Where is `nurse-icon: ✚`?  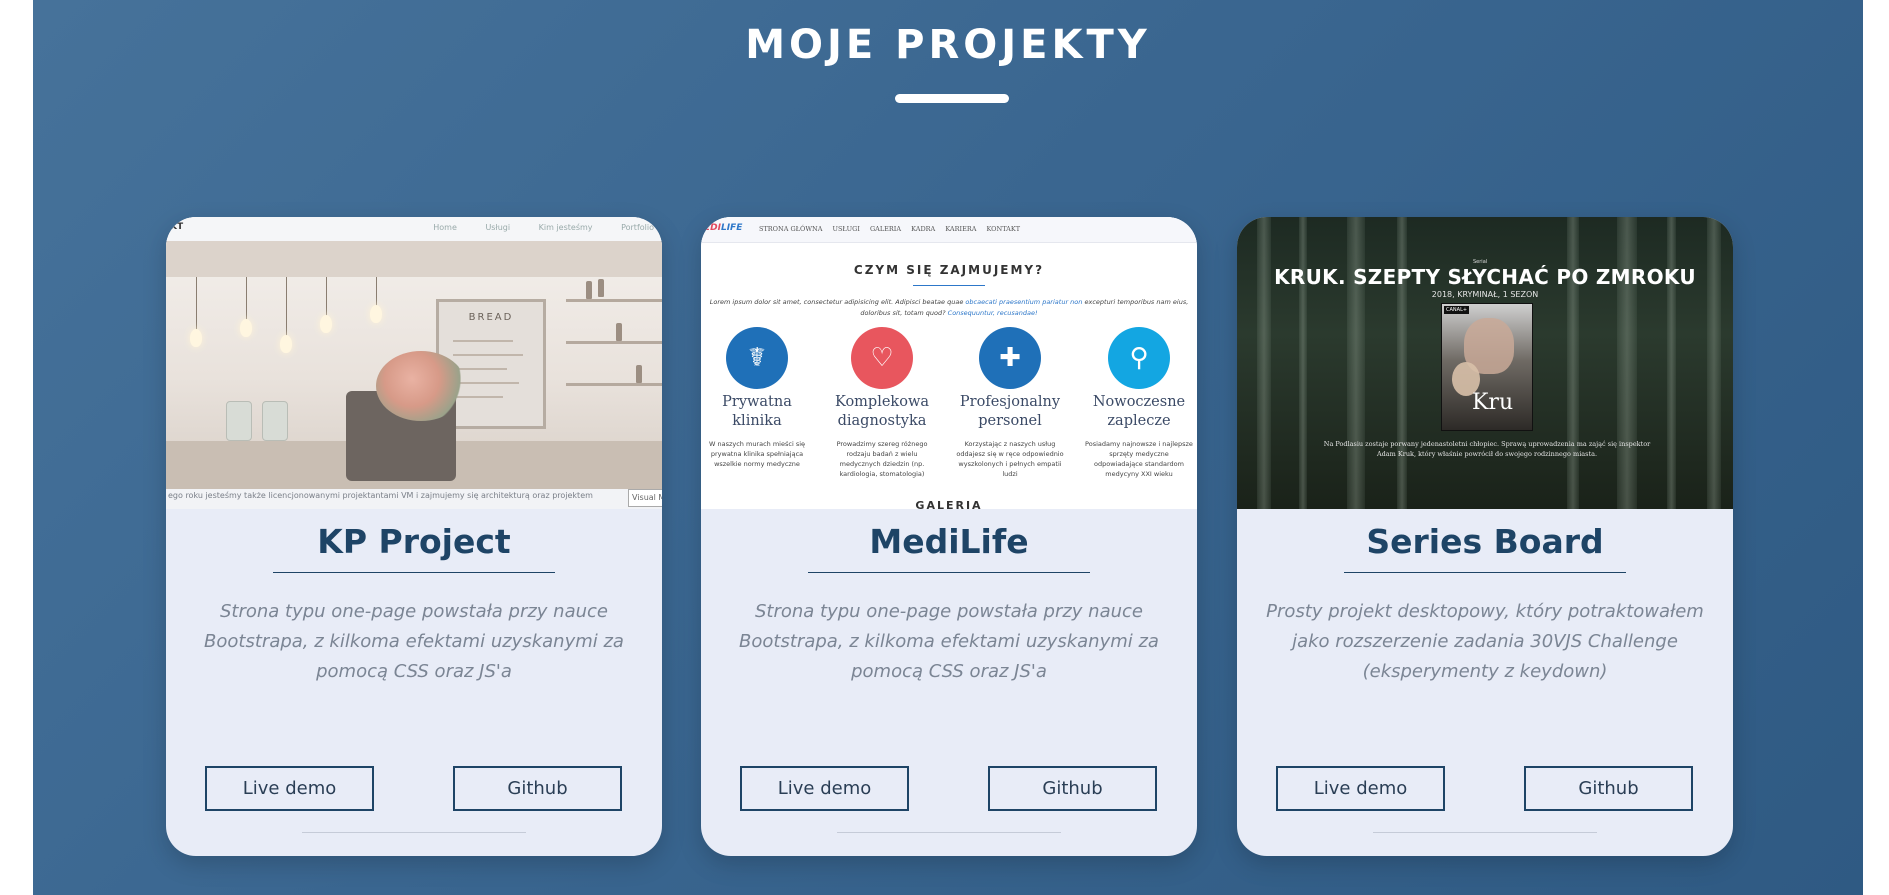 nurse-icon: ✚ is located at coordinates (1010, 358).